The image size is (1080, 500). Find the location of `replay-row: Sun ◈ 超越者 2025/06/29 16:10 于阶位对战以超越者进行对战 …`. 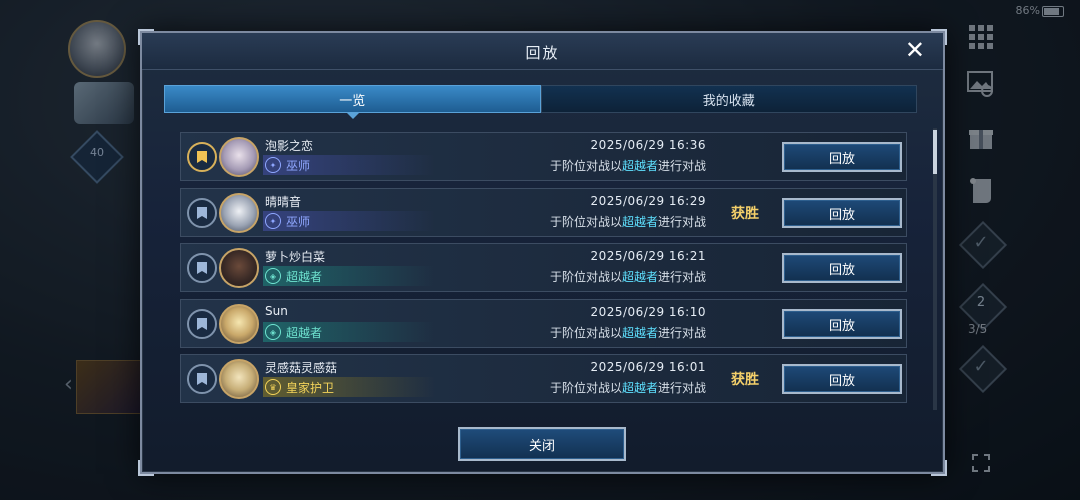

replay-row: Sun ◈ 超越者 2025/06/29 16:10 于阶位对战以超越者进行对战 … is located at coordinates (543, 323).